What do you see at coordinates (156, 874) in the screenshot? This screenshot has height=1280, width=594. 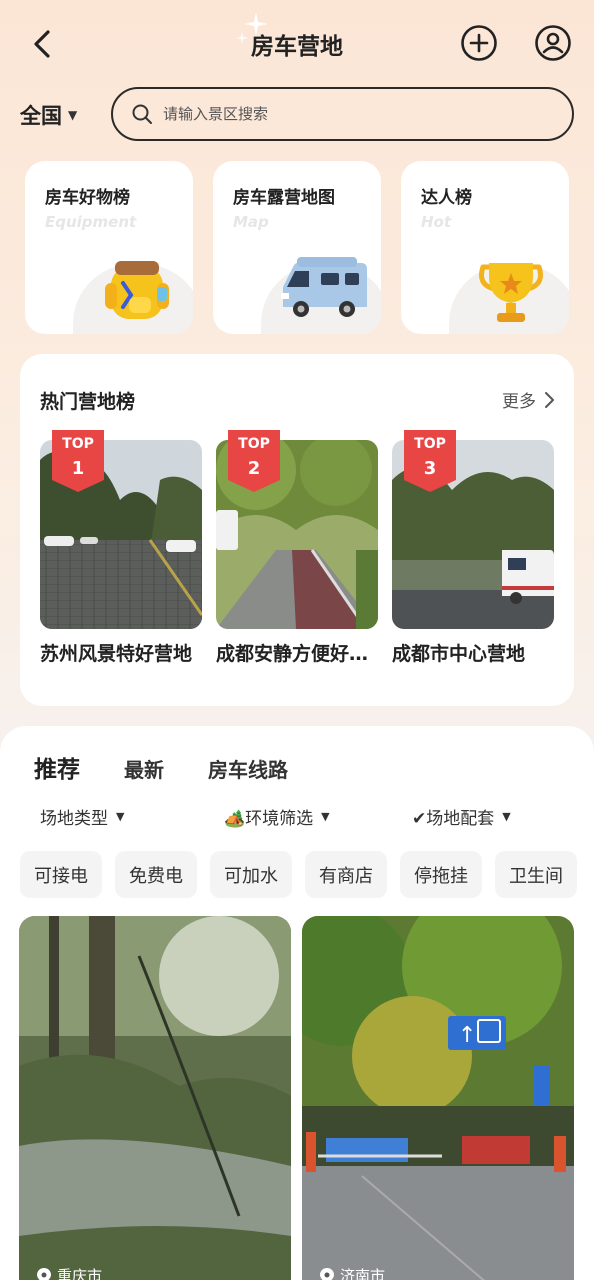 I see `chip-free-power: 免费电` at bounding box center [156, 874].